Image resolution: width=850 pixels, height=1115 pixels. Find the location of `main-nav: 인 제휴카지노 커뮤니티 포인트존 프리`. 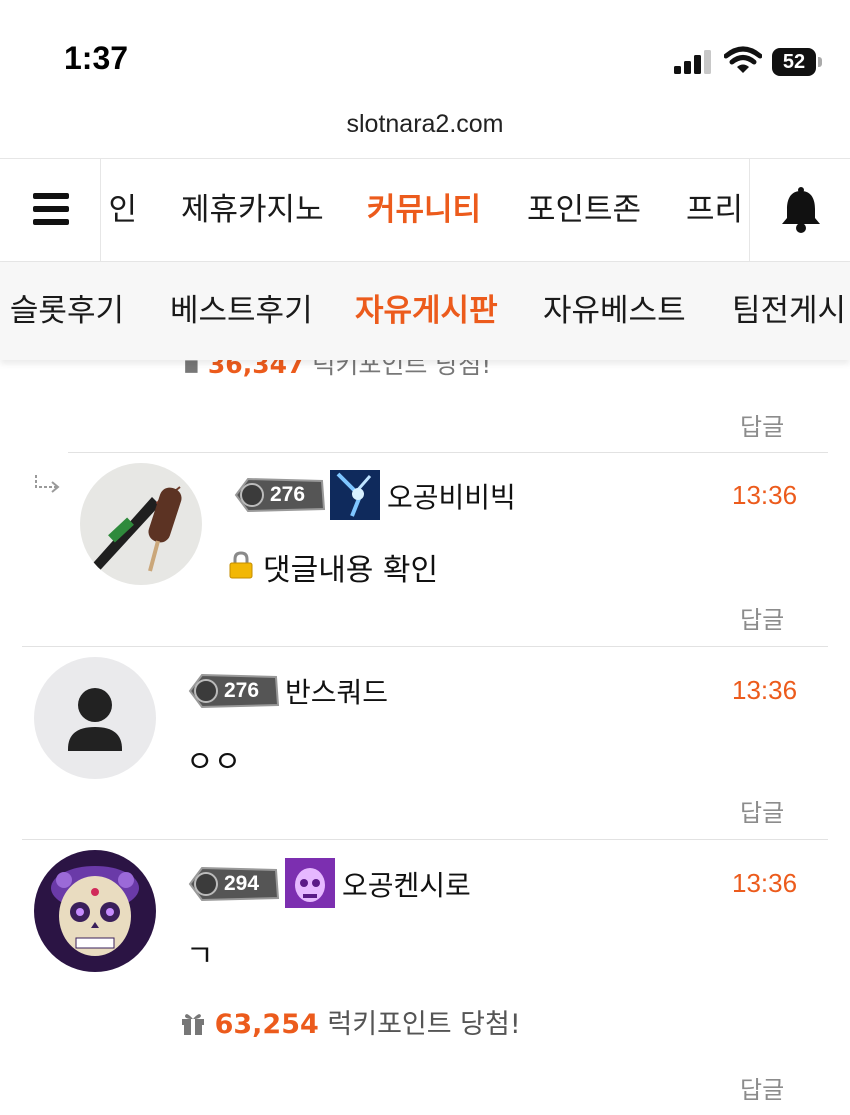

main-nav: 인 제휴카지노 커뮤니티 포인트존 프리 is located at coordinates (425, 210).